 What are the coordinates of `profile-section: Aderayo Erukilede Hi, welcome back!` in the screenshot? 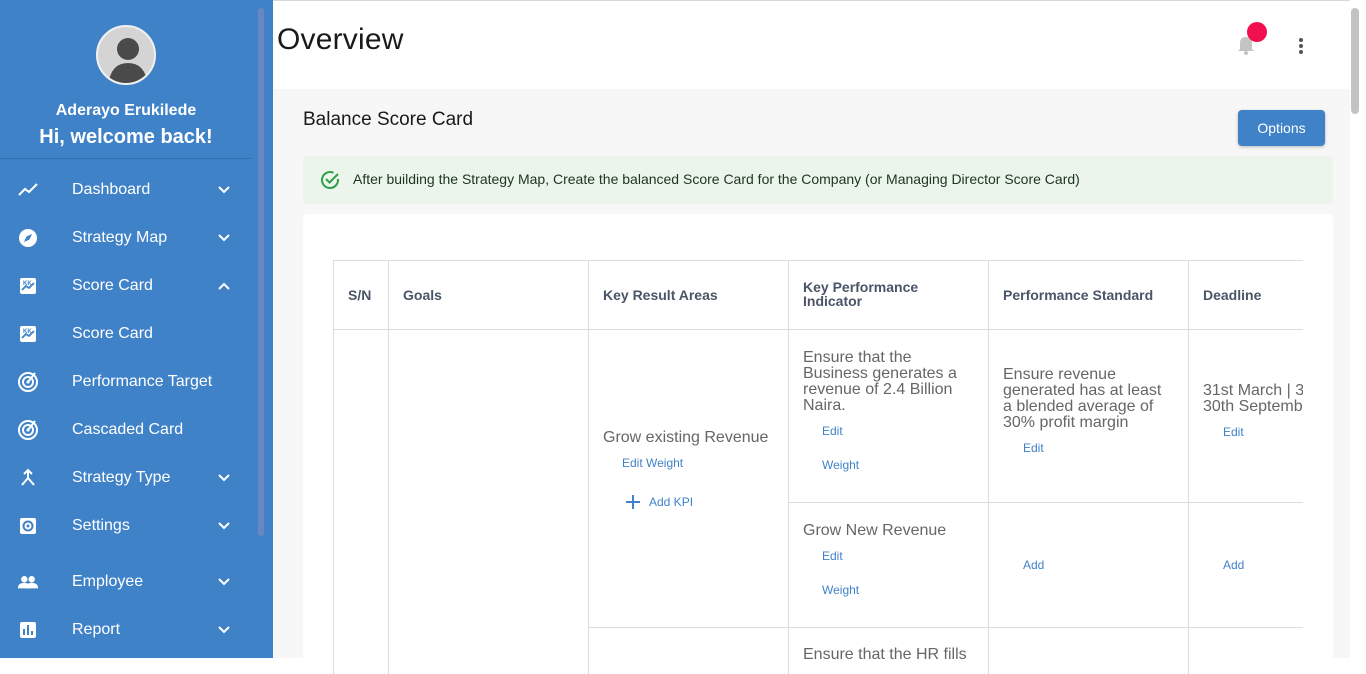 It's located at (126, 79).